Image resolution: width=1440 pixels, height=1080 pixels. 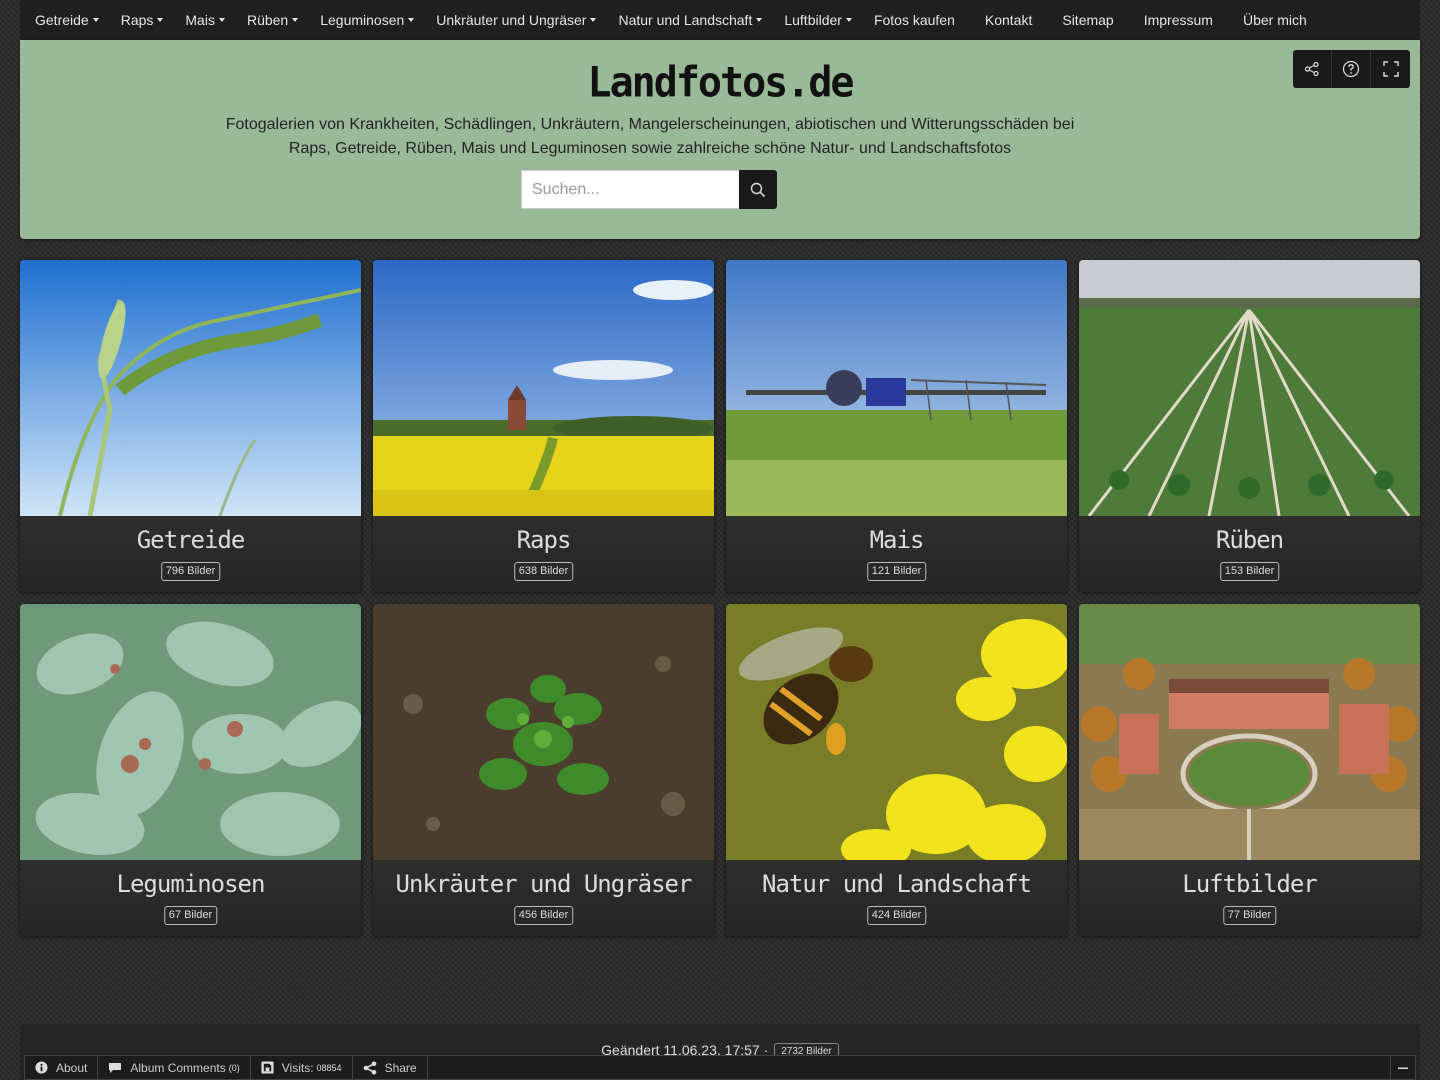 I want to click on album-count-badge: 77 Bilder, so click(x=1249, y=915).